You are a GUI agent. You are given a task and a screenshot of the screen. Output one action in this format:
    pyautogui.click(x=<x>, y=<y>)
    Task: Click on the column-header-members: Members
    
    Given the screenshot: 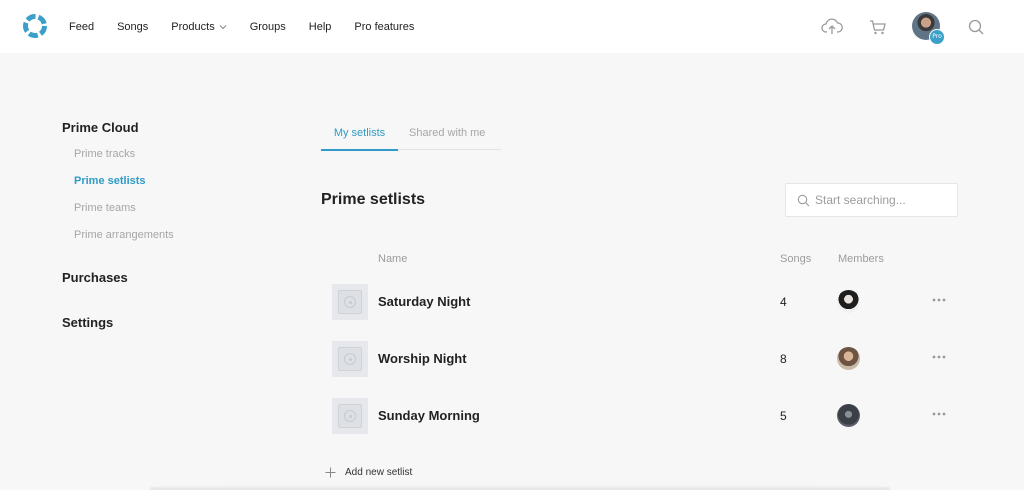 What is the action you would take?
    pyautogui.click(x=861, y=259)
    